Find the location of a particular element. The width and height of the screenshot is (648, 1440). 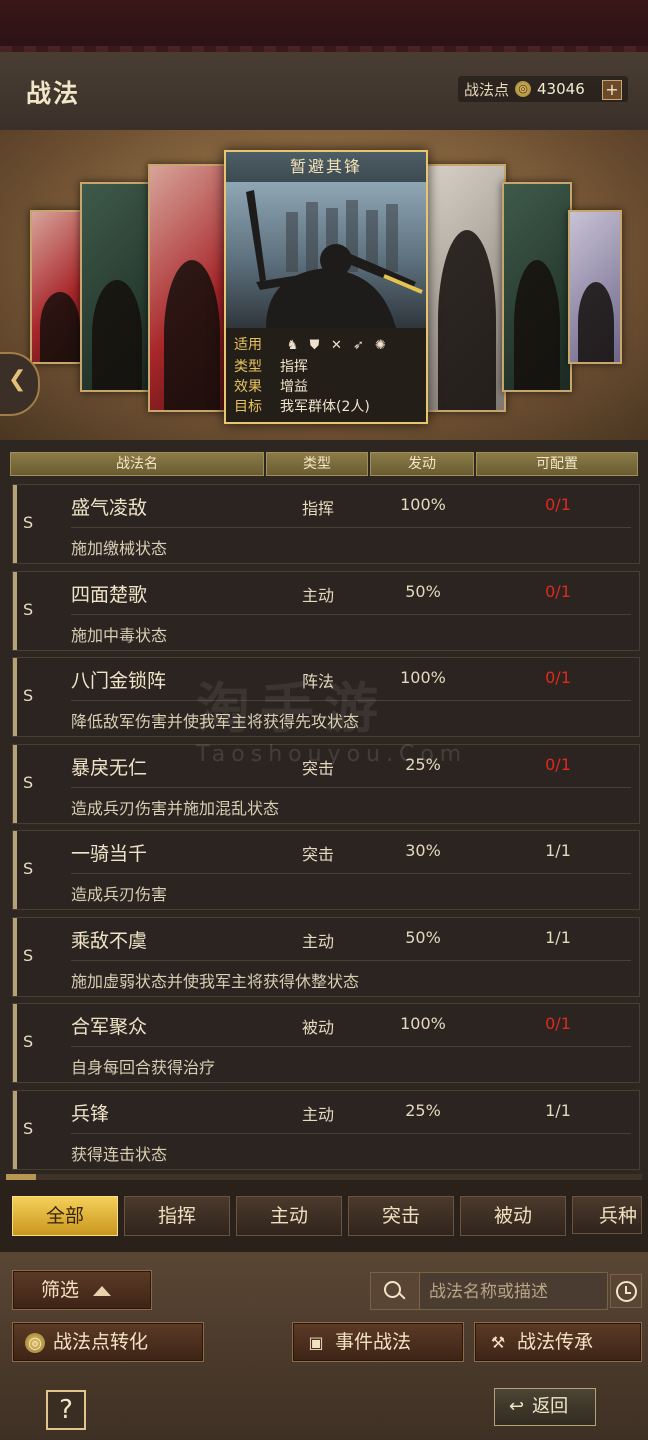

search-icon is located at coordinates (395, 1291).